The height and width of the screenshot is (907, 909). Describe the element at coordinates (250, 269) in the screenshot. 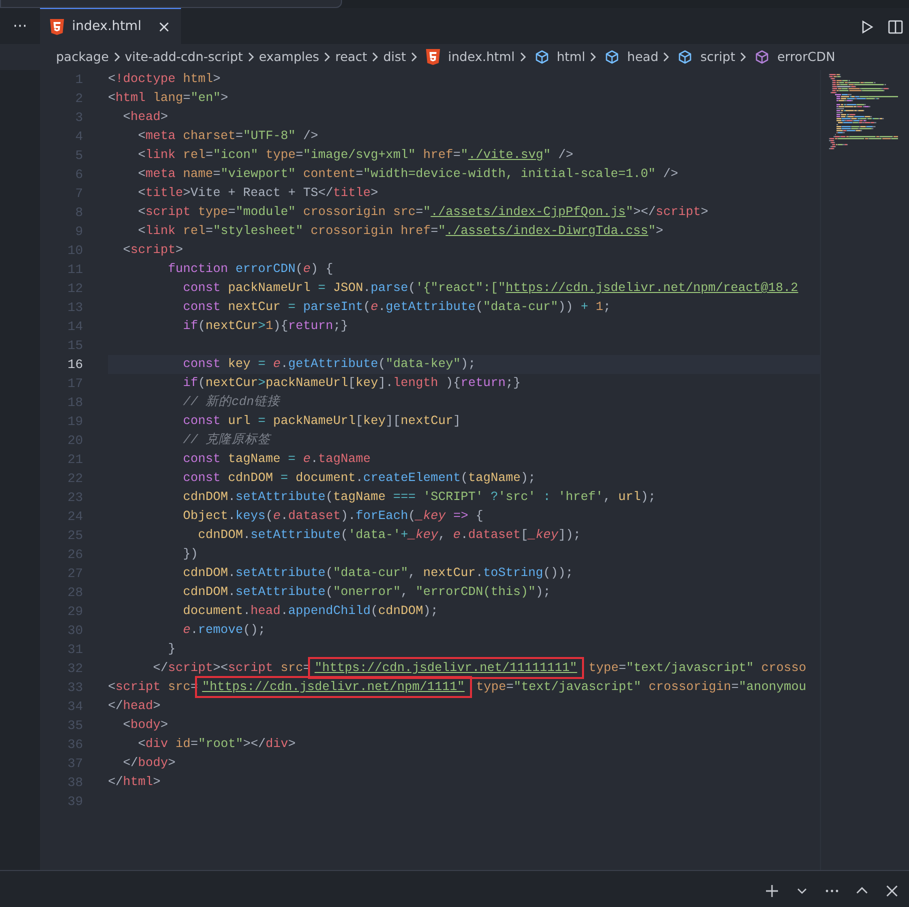

I see `code-line: function errorCDN(e) {` at that location.